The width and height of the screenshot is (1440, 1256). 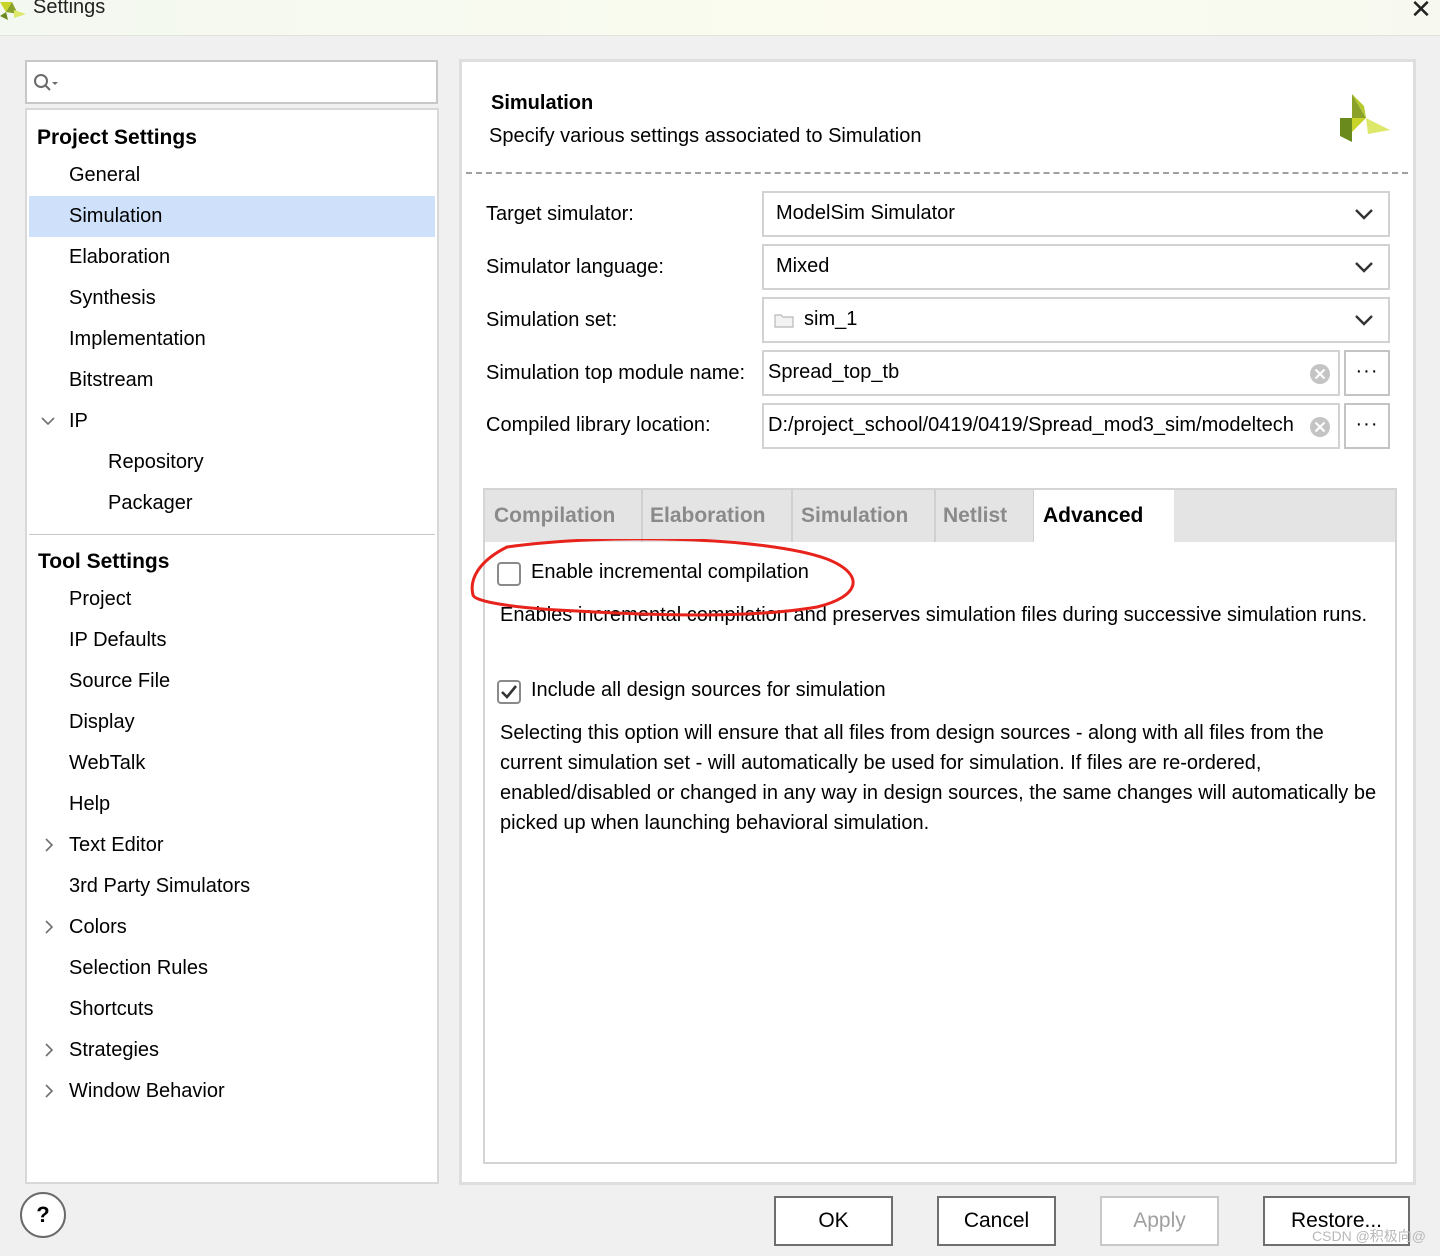 What do you see at coordinates (232, 339) in the screenshot?
I see `sidebar-item-implementation: Implementation` at bounding box center [232, 339].